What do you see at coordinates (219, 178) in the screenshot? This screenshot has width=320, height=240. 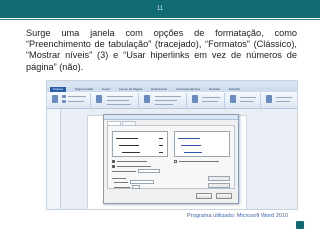 I see `options-button` at bounding box center [219, 178].